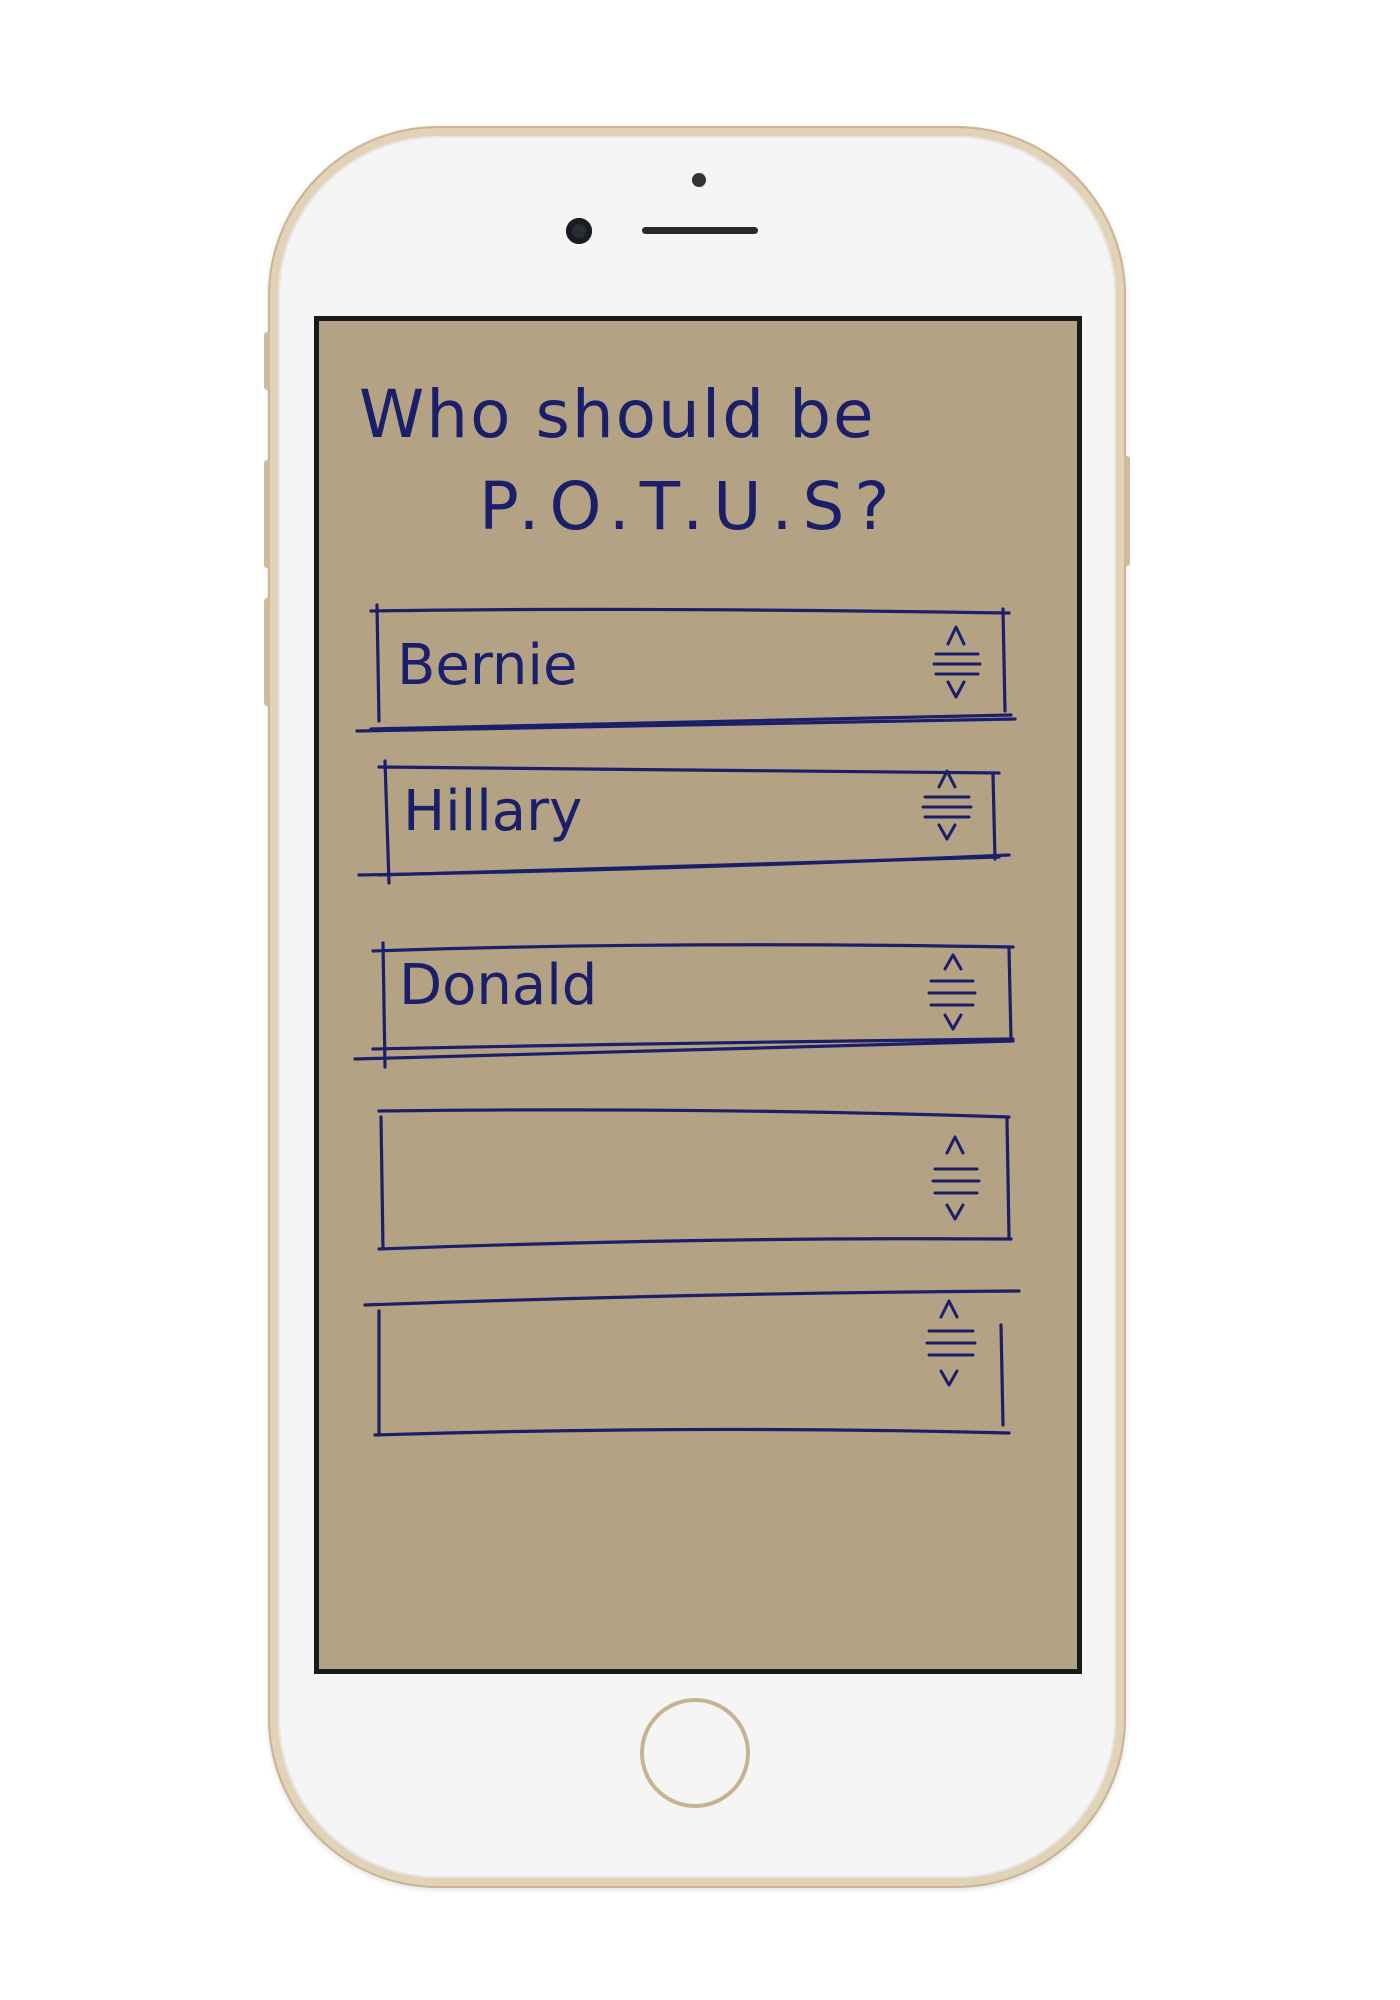 The height and width of the screenshot is (2000, 1400). What do you see at coordinates (699, 180) in the screenshot?
I see `proximity-sensor` at bounding box center [699, 180].